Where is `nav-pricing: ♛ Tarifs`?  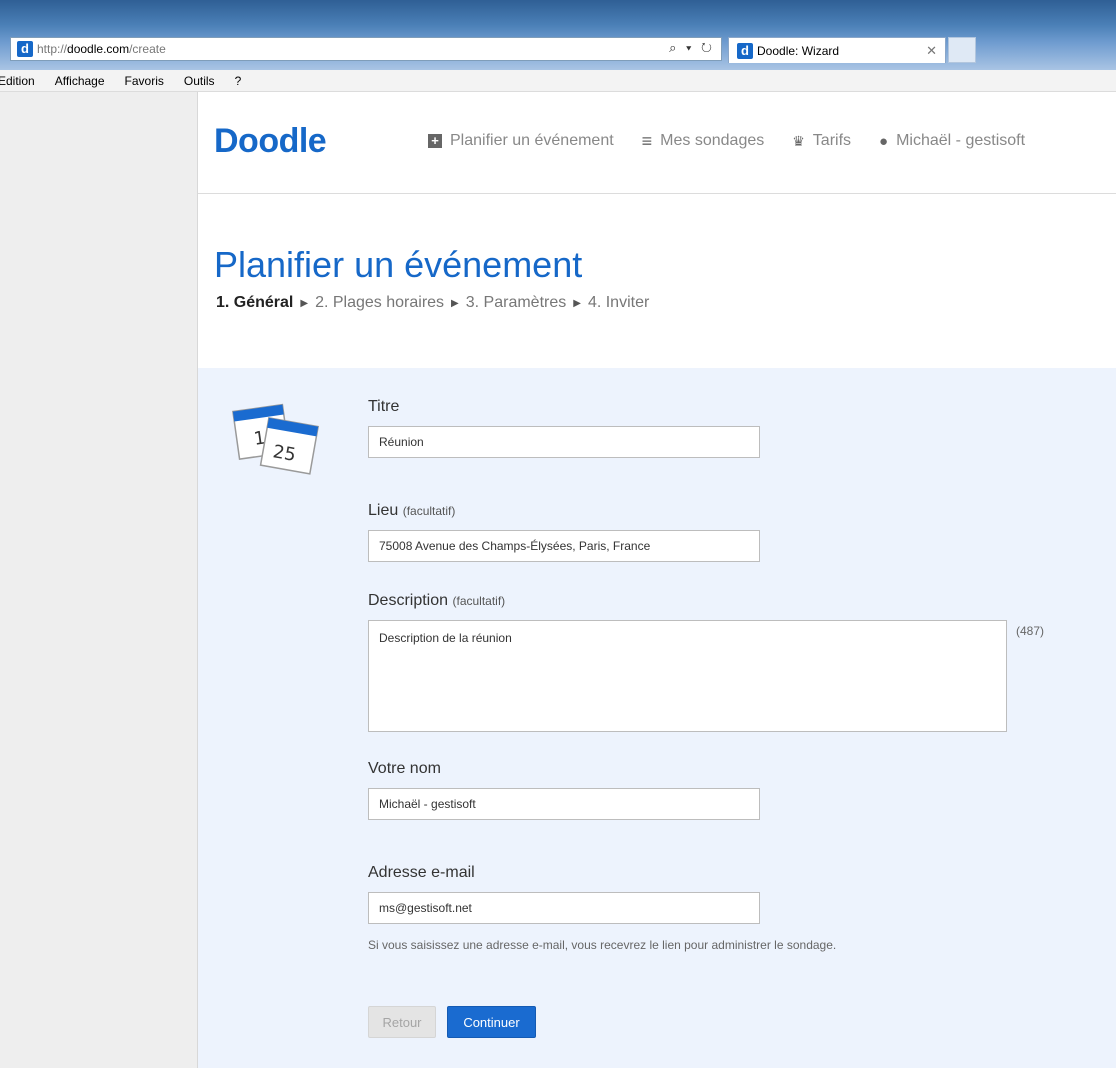 nav-pricing: ♛ Tarifs is located at coordinates (821, 141).